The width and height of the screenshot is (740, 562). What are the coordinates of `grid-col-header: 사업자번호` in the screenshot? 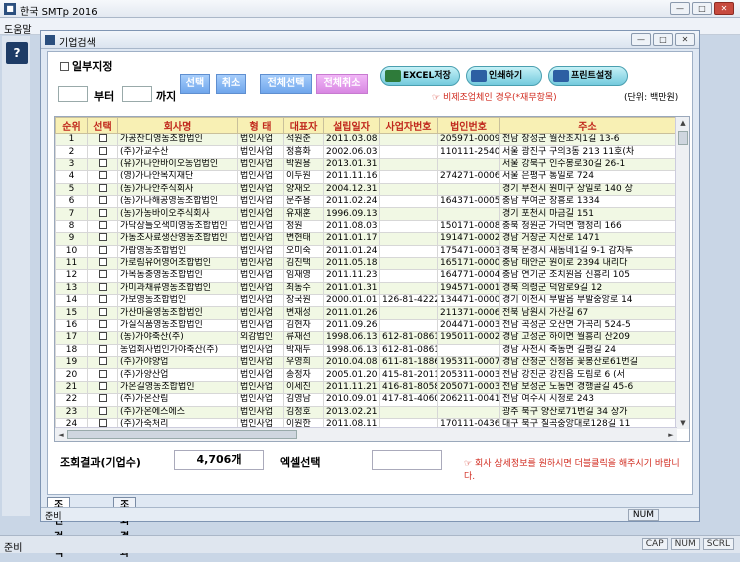 It's located at (408, 125).